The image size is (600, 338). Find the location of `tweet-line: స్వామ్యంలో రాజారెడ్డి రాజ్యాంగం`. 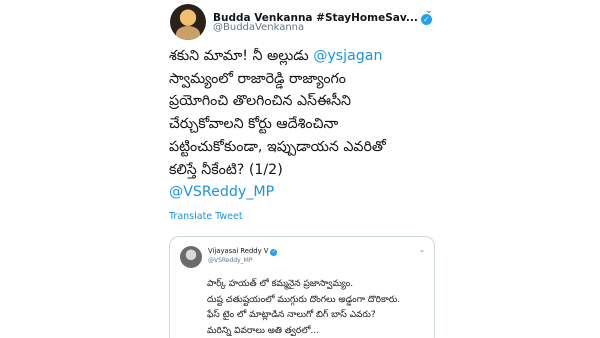

tweet-line: స్వామ్యంలో రాజారెడ్డి రాజ్యాంగం is located at coordinates (257, 78).